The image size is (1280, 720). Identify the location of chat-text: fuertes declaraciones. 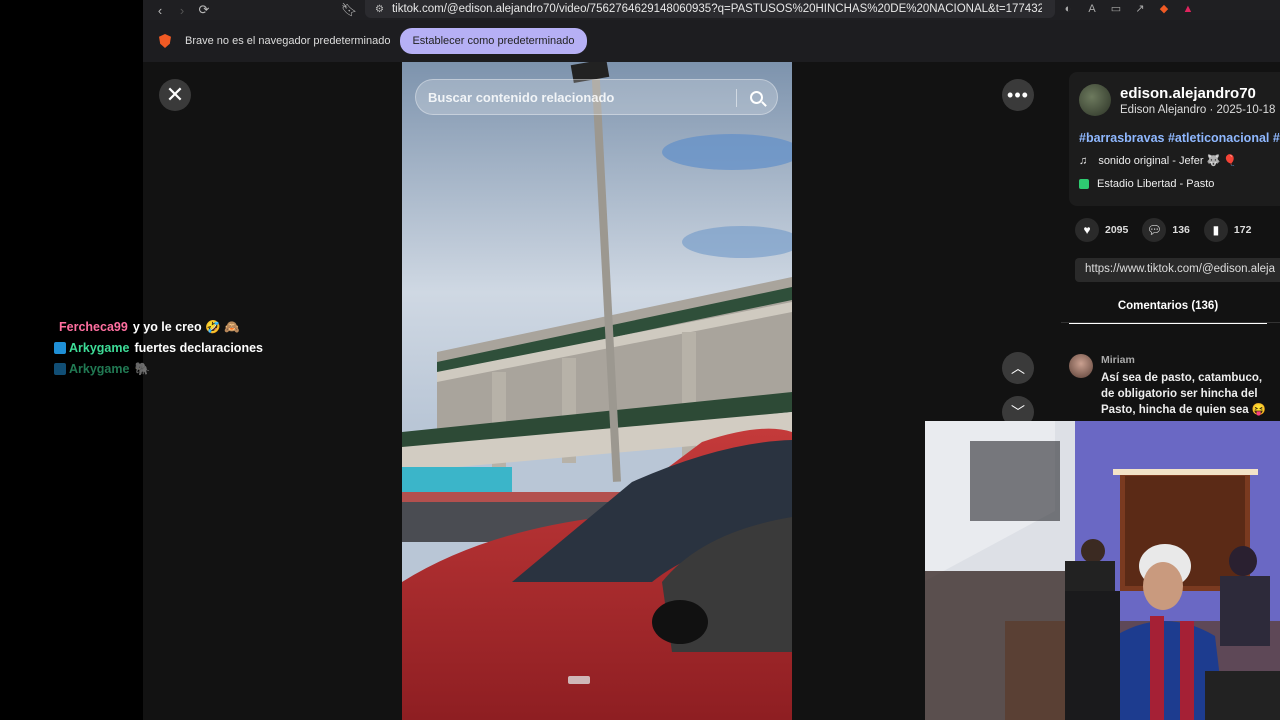
(198, 347).